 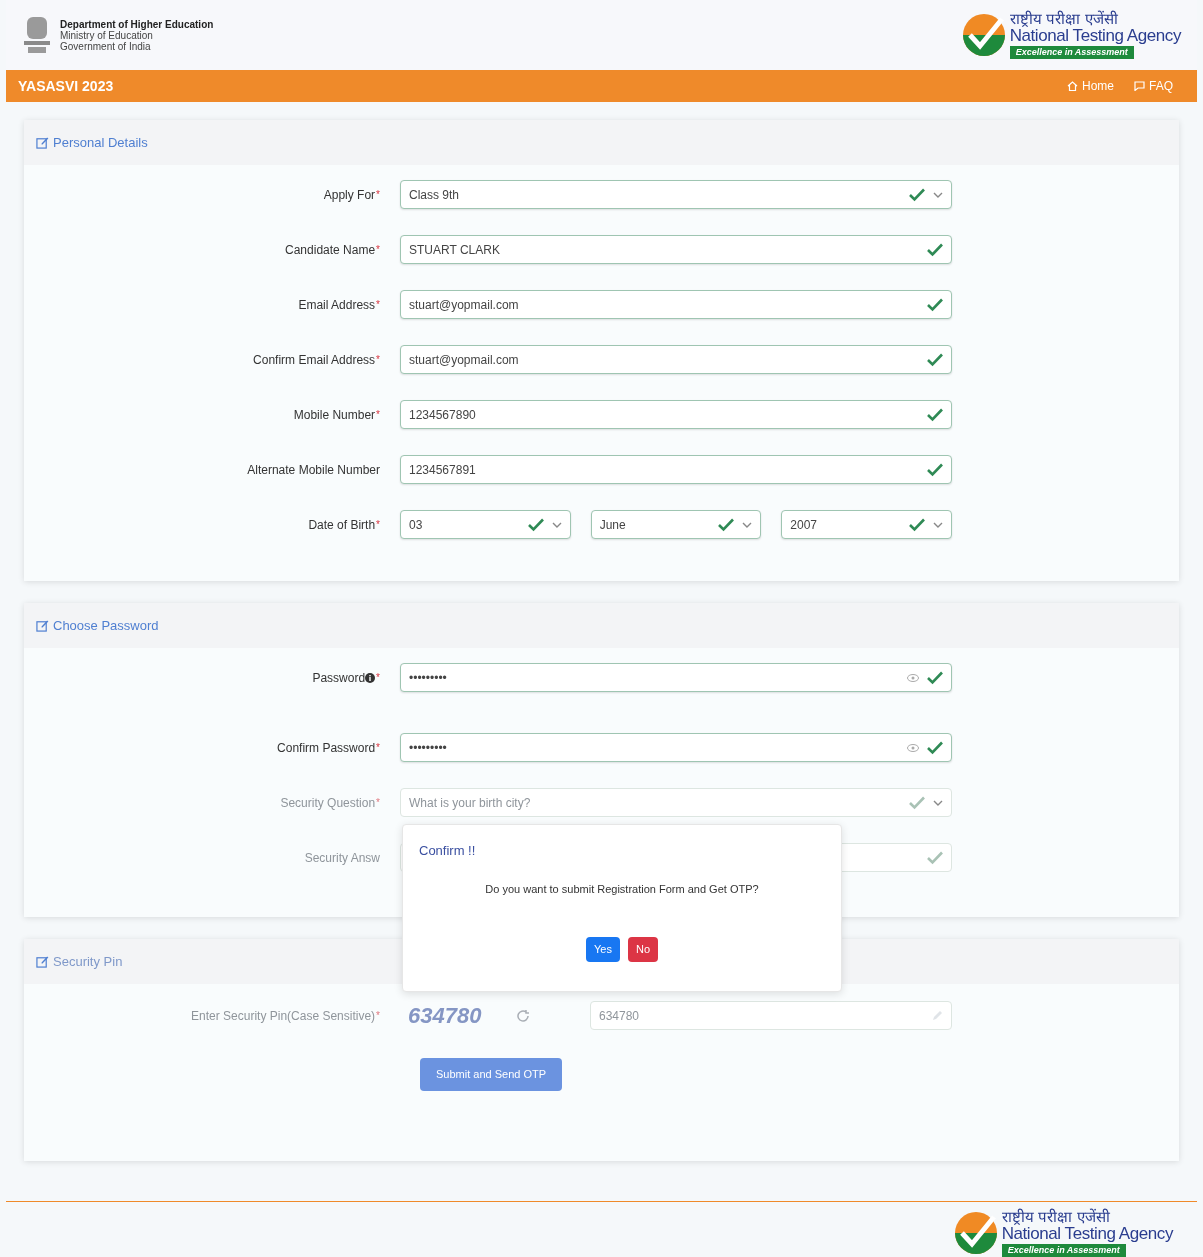 What do you see at coordinates (283, 1016) in the screenshot?
I see `field-label: Enter Security Pin(Case Sensitive)` at bounding box center [283, 1016].